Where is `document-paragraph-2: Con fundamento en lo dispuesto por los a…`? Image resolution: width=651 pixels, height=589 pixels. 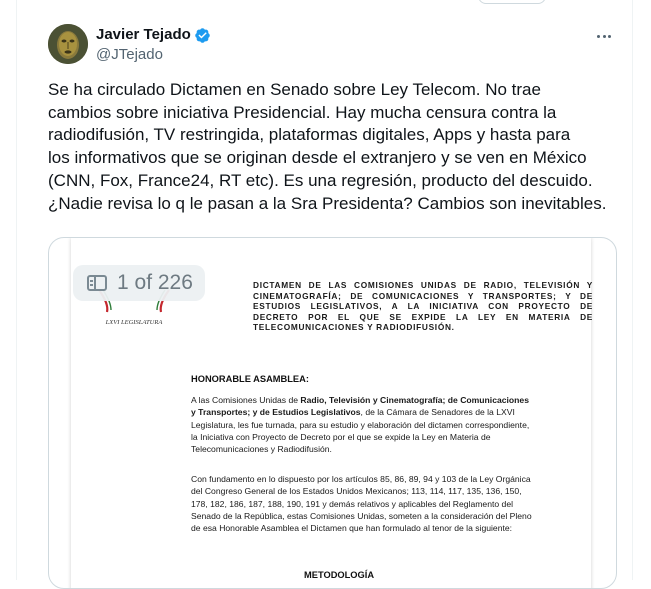
document-paragraph-2: Con fundamento en lo dispuesto por los a… is located at coordinates (375, 503).